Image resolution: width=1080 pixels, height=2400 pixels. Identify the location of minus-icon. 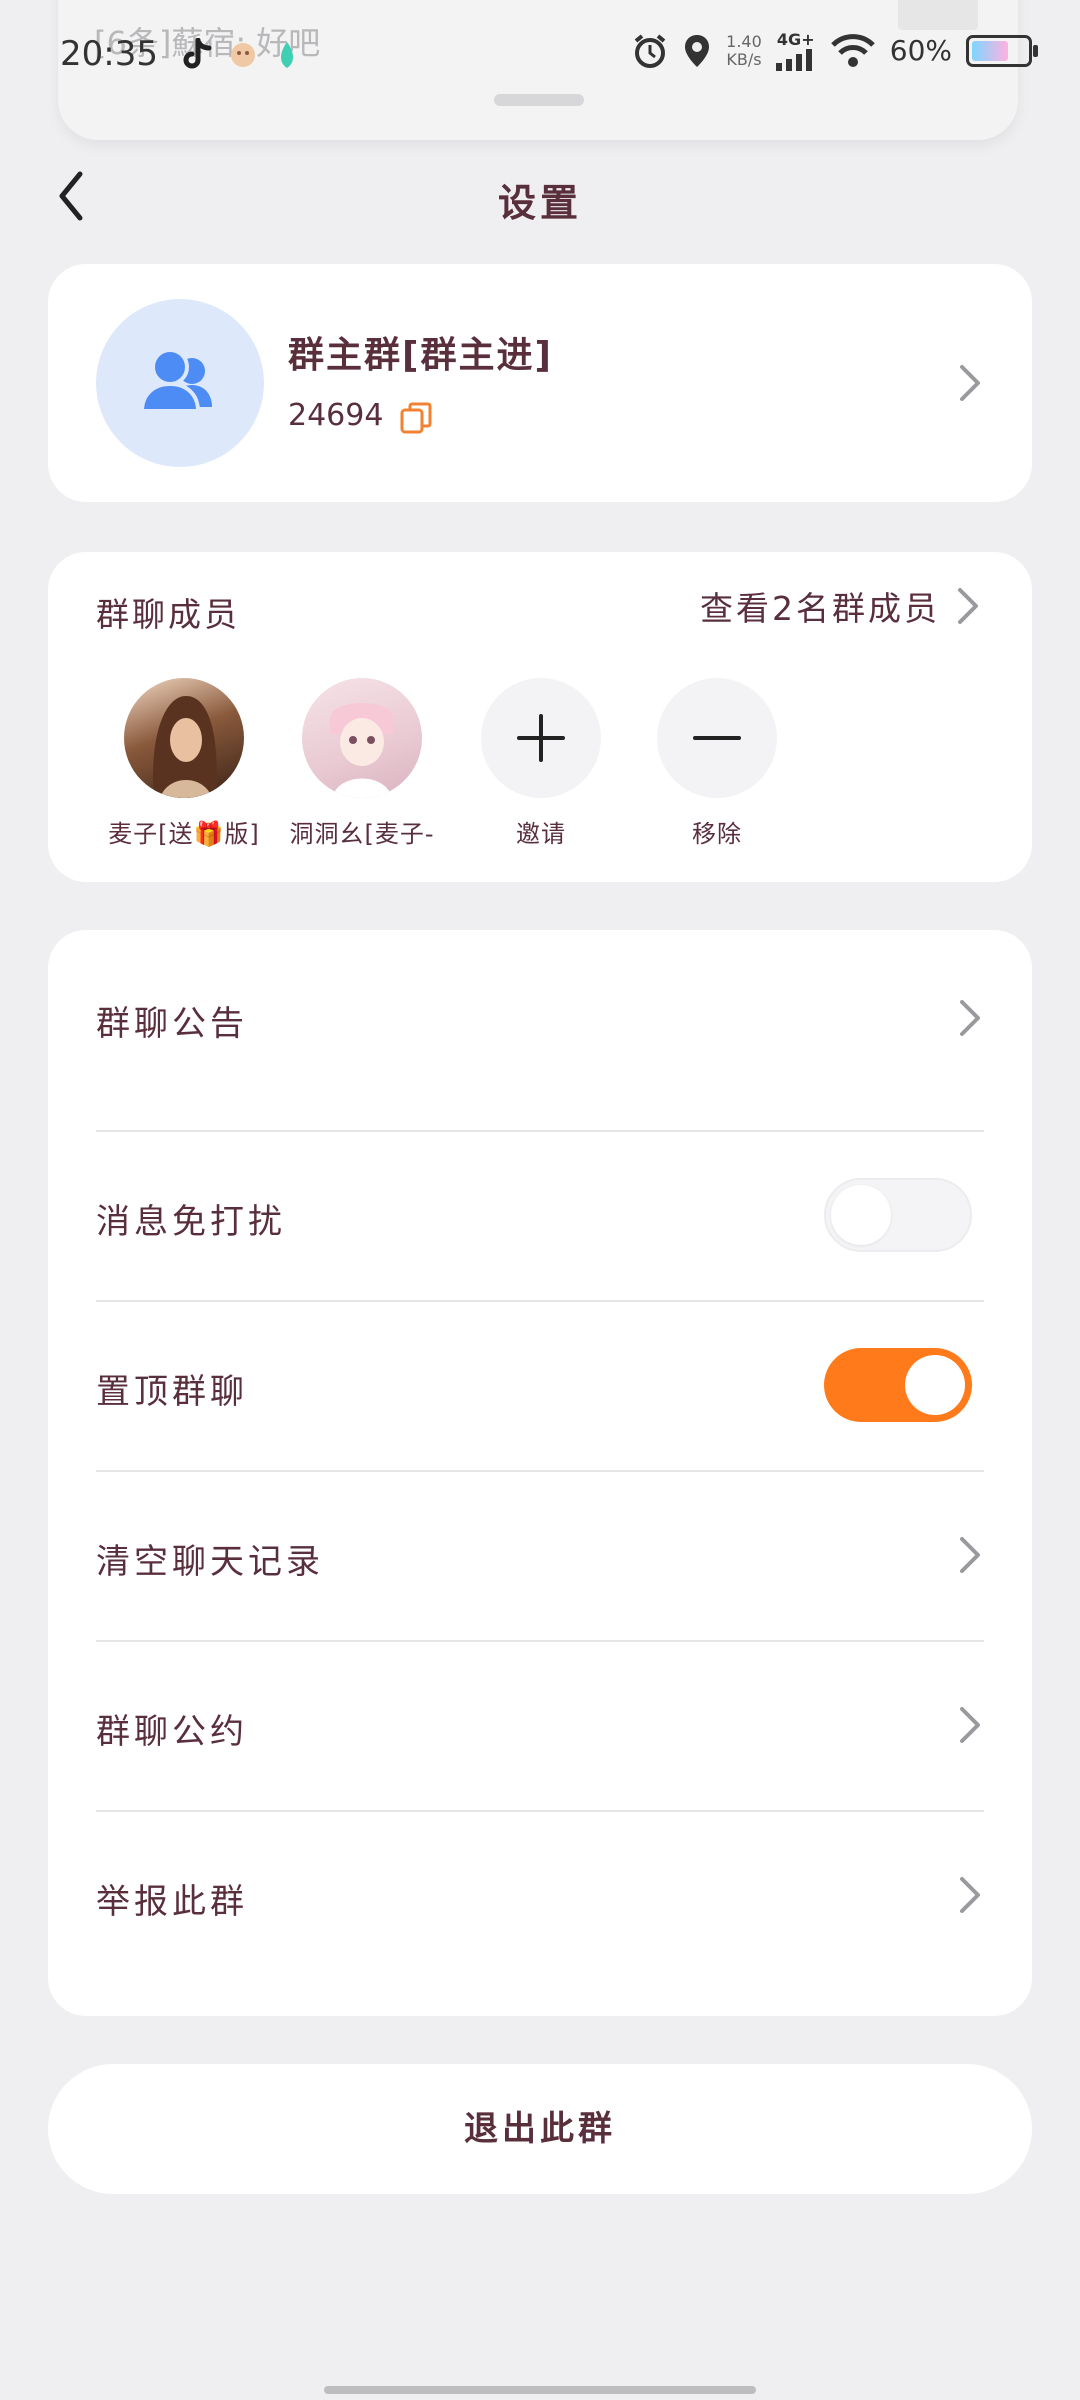
(717, 738).